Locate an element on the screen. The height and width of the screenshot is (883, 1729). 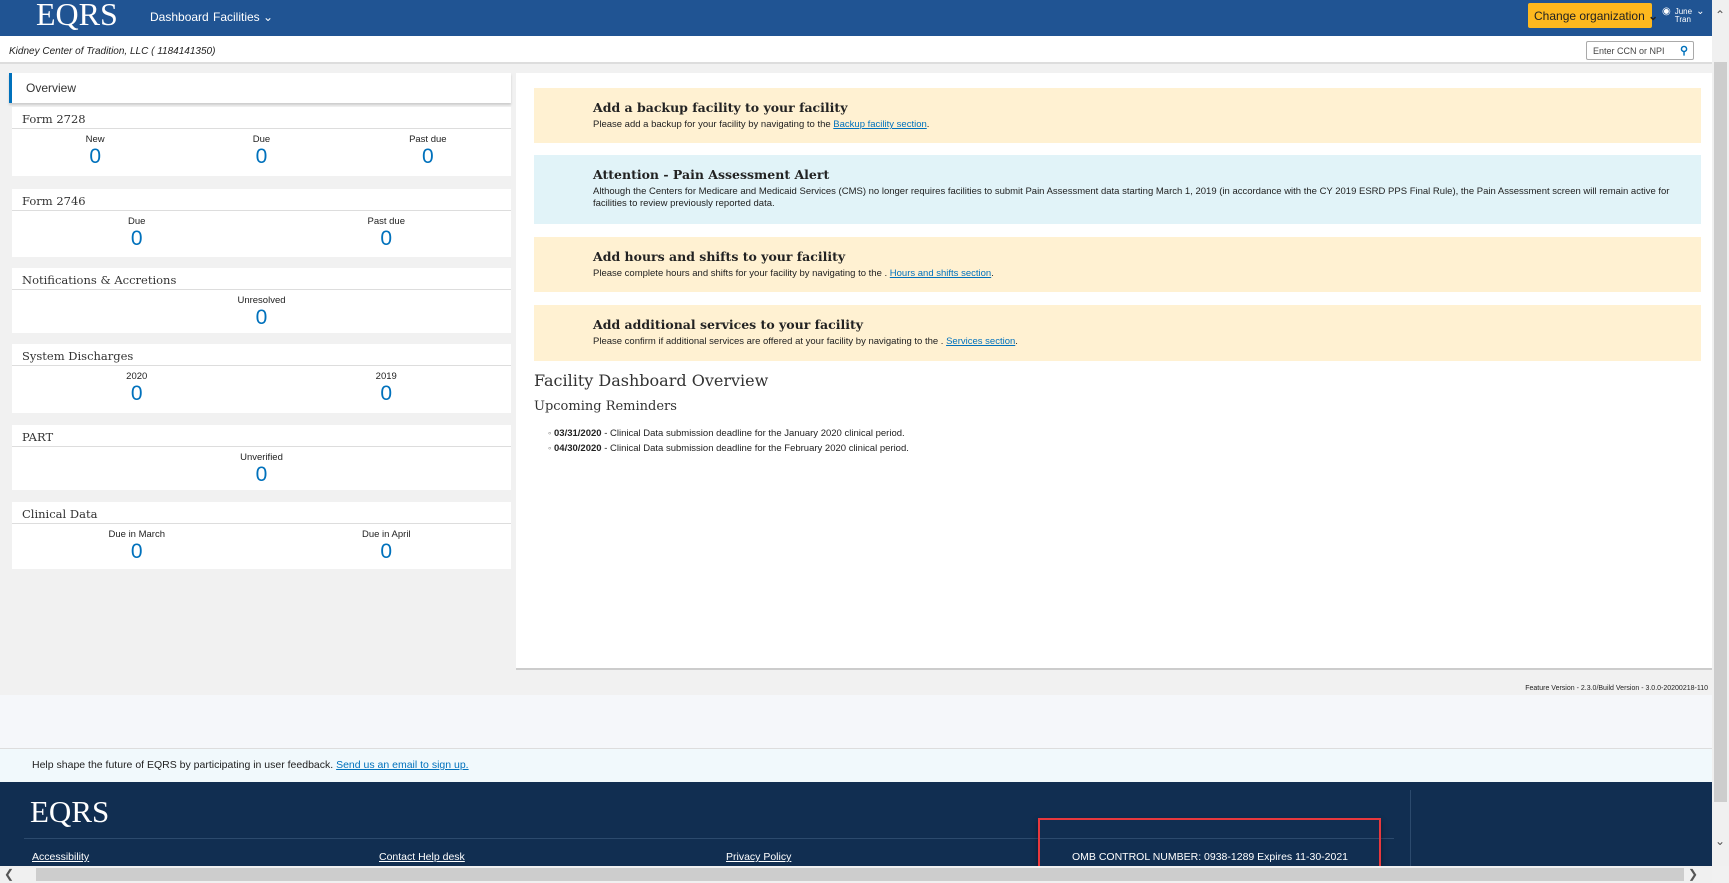
summary-cell: 2020 0 is located at coordinates (137, 386).